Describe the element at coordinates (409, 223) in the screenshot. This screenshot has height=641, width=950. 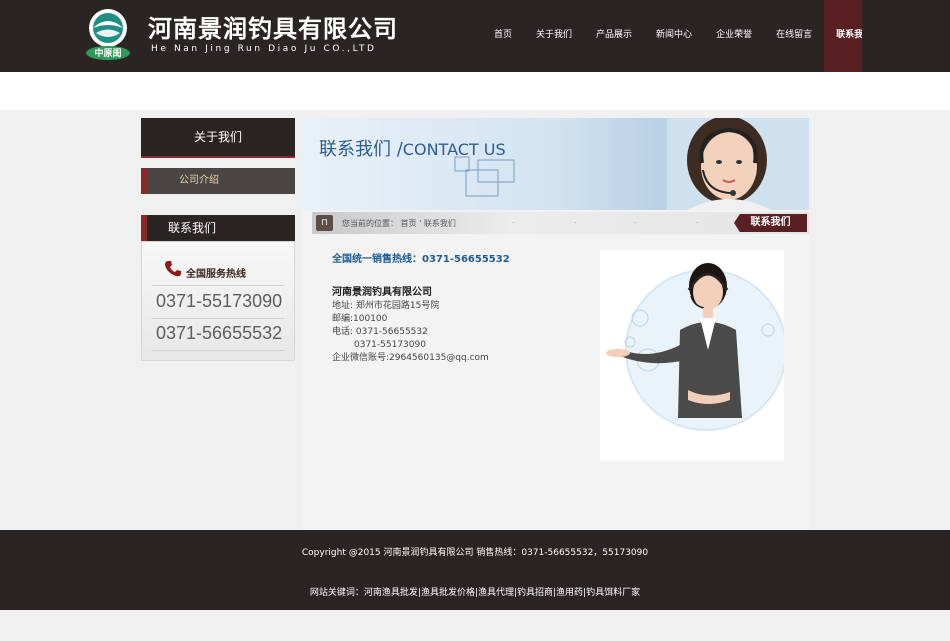
I see `breadcrumb-home: 首页` at that location.